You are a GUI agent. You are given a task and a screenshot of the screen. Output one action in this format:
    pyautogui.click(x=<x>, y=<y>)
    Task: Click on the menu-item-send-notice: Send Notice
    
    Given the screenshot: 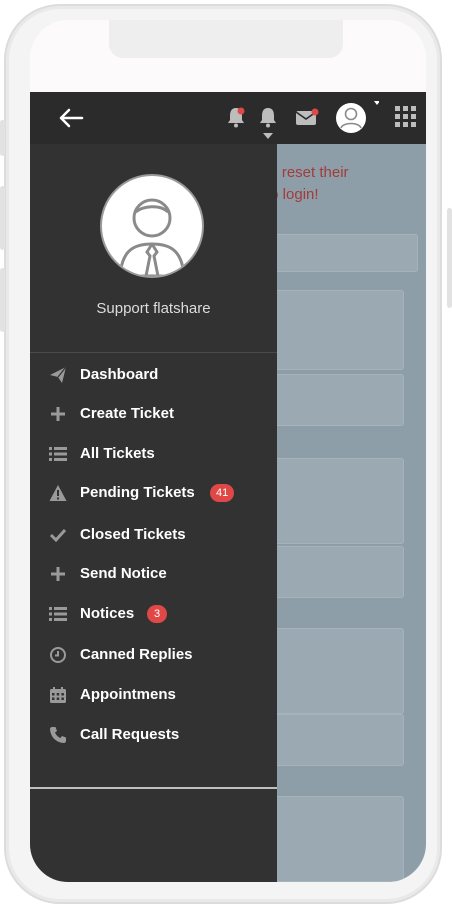 What is the action you would take?
    pyautogui.click(x=153, y=574)
    